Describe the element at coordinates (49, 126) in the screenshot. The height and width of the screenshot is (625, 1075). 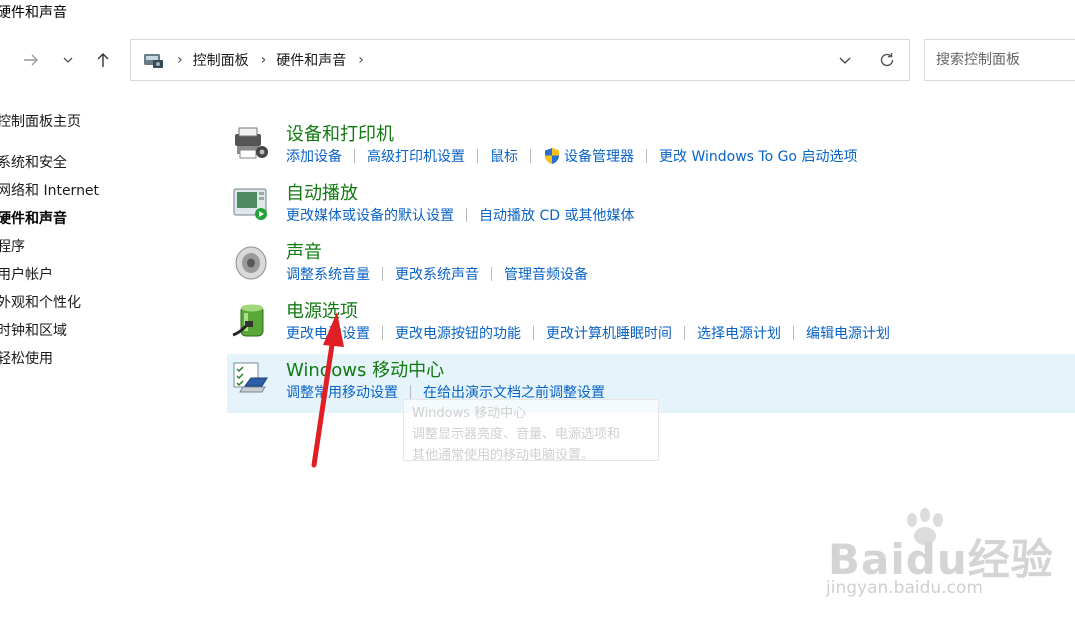
I see `sidebar-item-home: 控制面板主页` at that location.